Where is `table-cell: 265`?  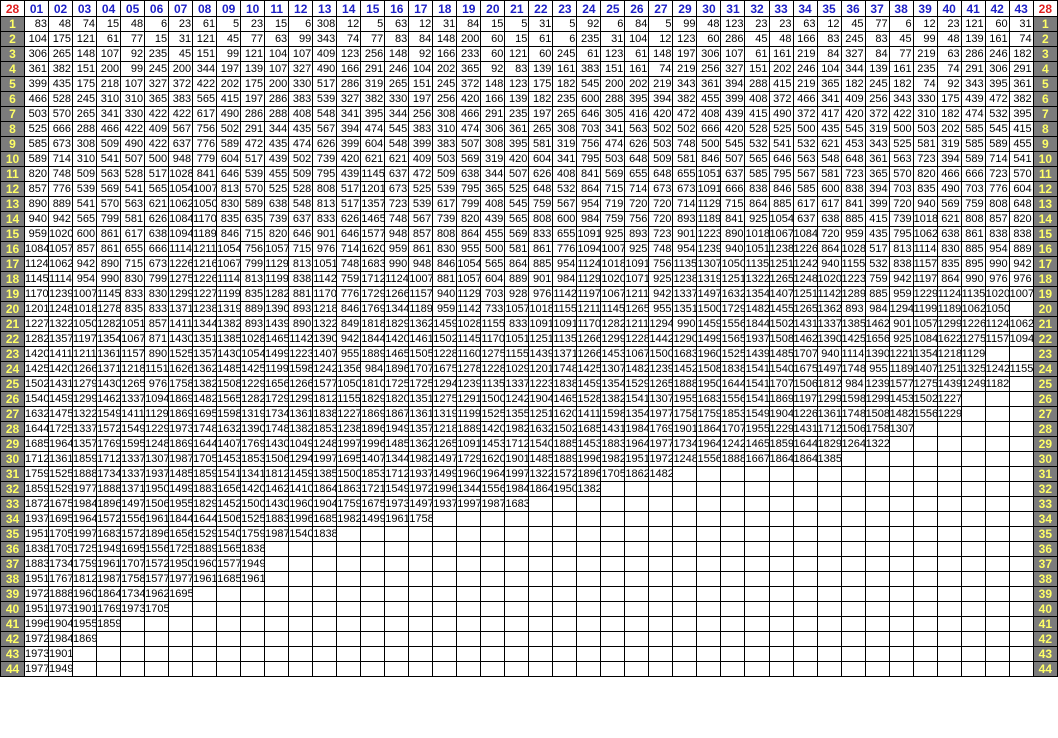 table-cell: 265 is located at coordinates (61, 54).